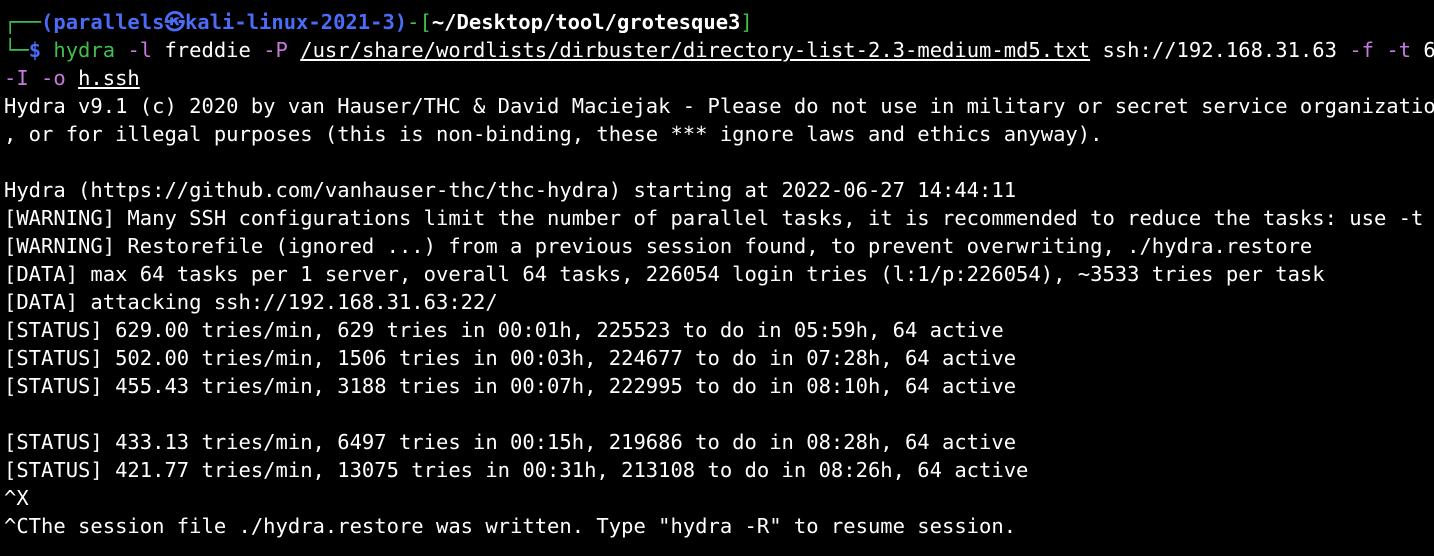  I want to click on output-line: ^X, so click(16, 498).